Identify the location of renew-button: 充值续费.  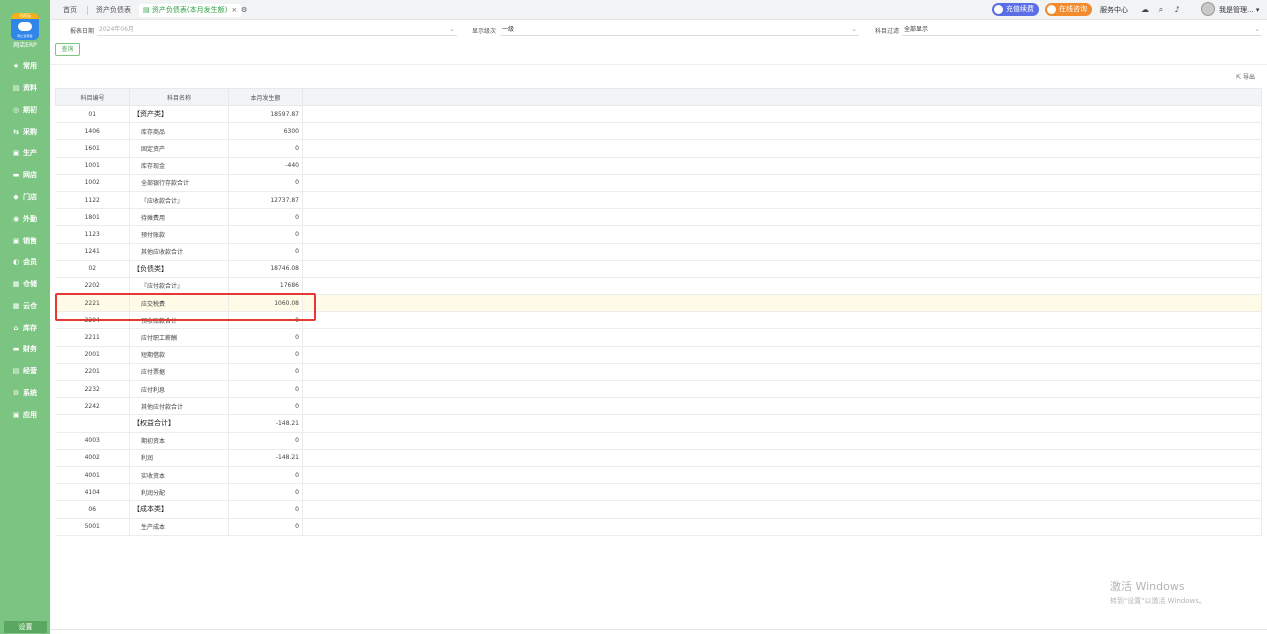
(1015, 9).